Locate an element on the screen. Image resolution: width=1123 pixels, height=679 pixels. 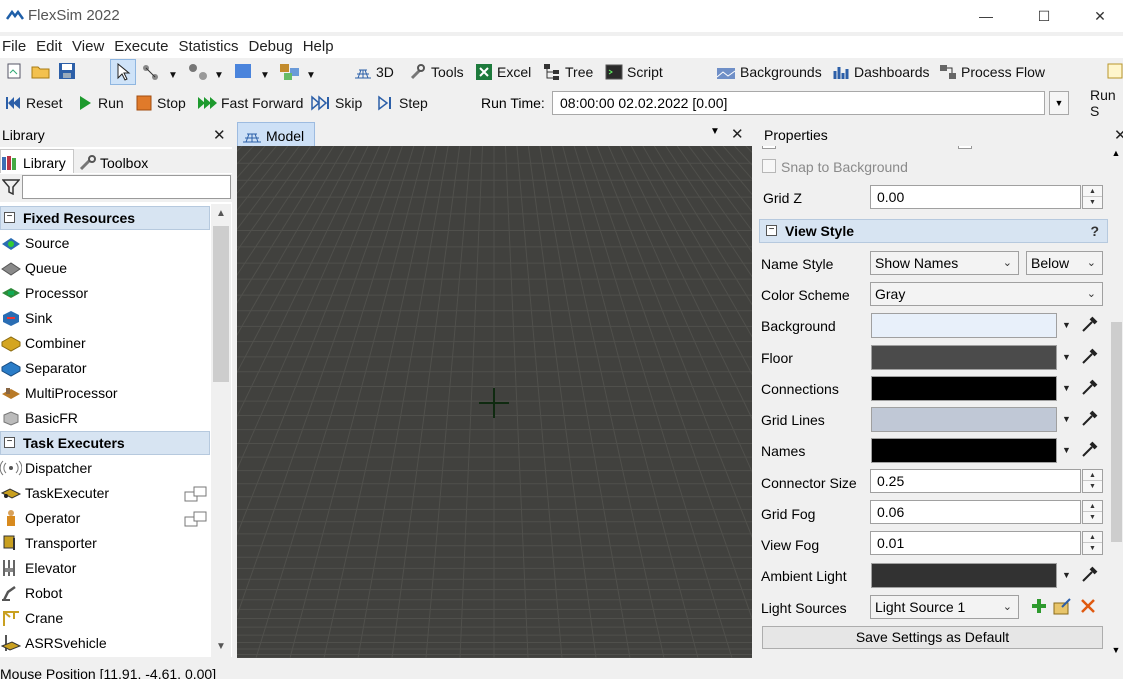
library-item-asrsvehicle: ASRSvehicle is located at coordinates (105, 642).